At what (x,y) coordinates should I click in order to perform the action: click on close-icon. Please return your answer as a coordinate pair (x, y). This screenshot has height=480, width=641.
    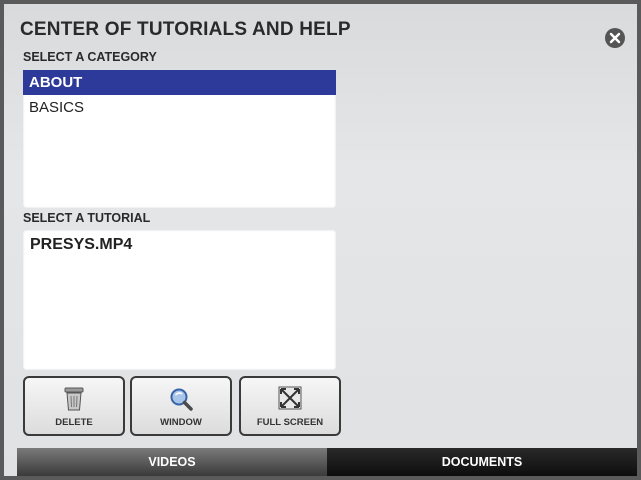
    Looking at the image, I should click on (615, 38).